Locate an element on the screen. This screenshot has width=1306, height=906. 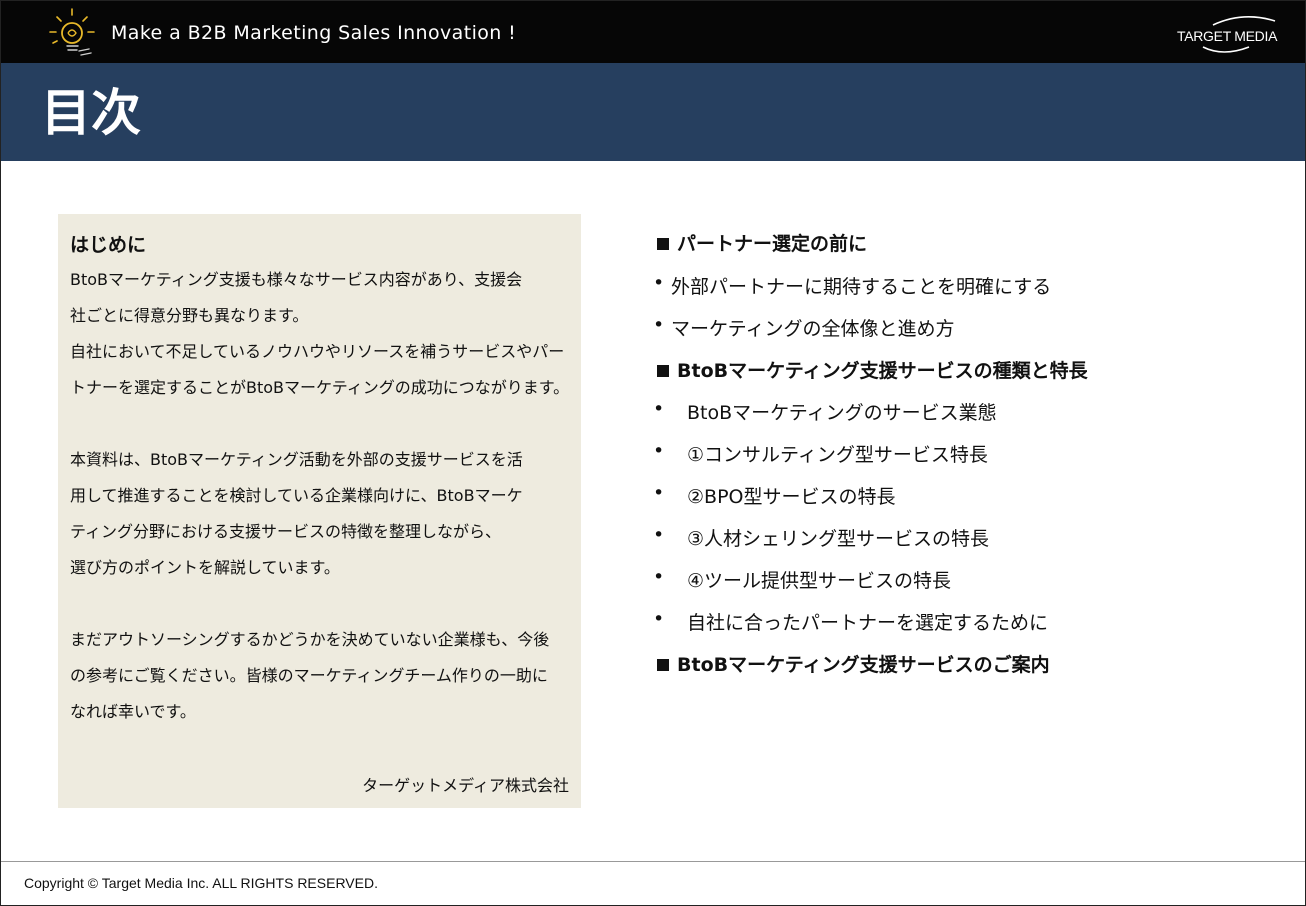
title-bar: 目次 is located at coordinates (653, 112).